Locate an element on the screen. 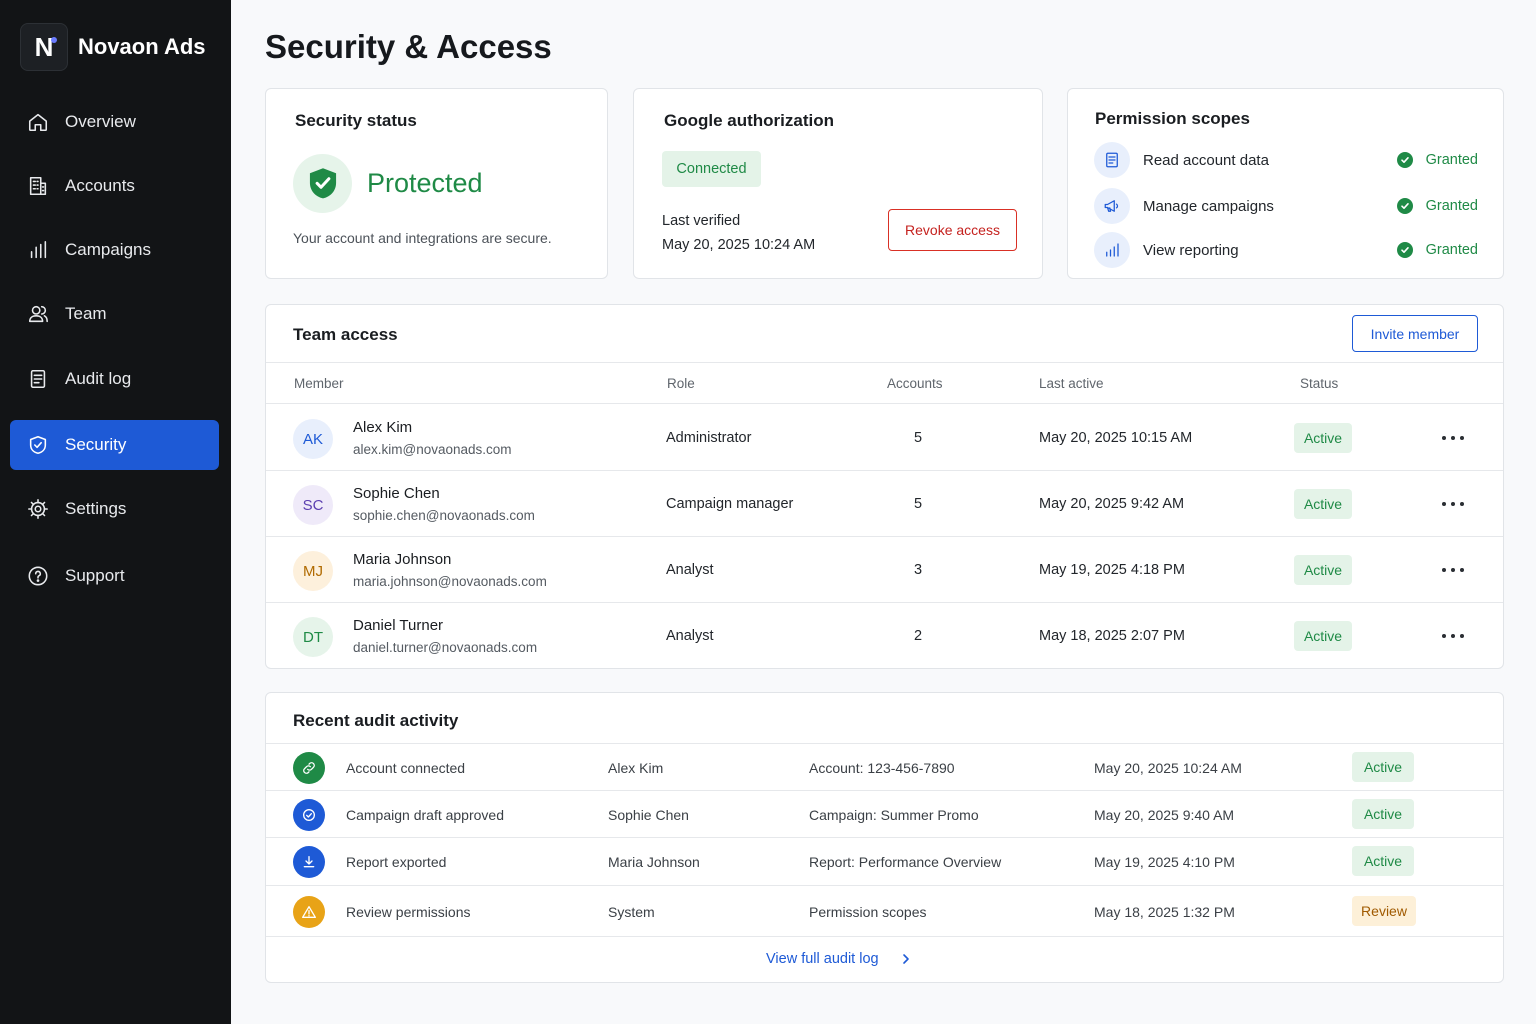 The width and height of the screenshot is (1536, 1024). sidebar-item-label: Security is located at coordinates (96, 444).